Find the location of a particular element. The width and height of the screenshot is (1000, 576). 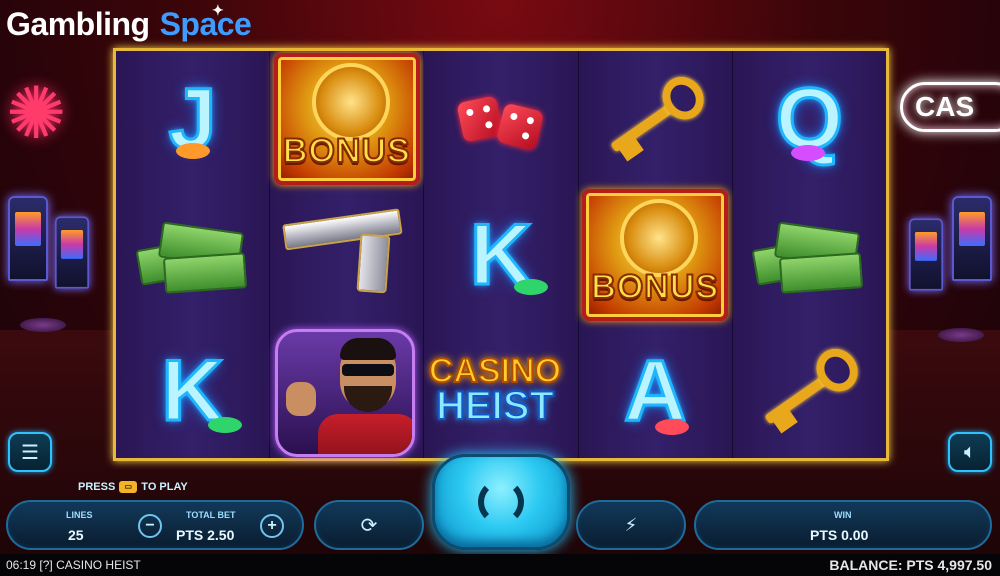

game-name: CASINO HEIST is located at coordinates (98, 565).